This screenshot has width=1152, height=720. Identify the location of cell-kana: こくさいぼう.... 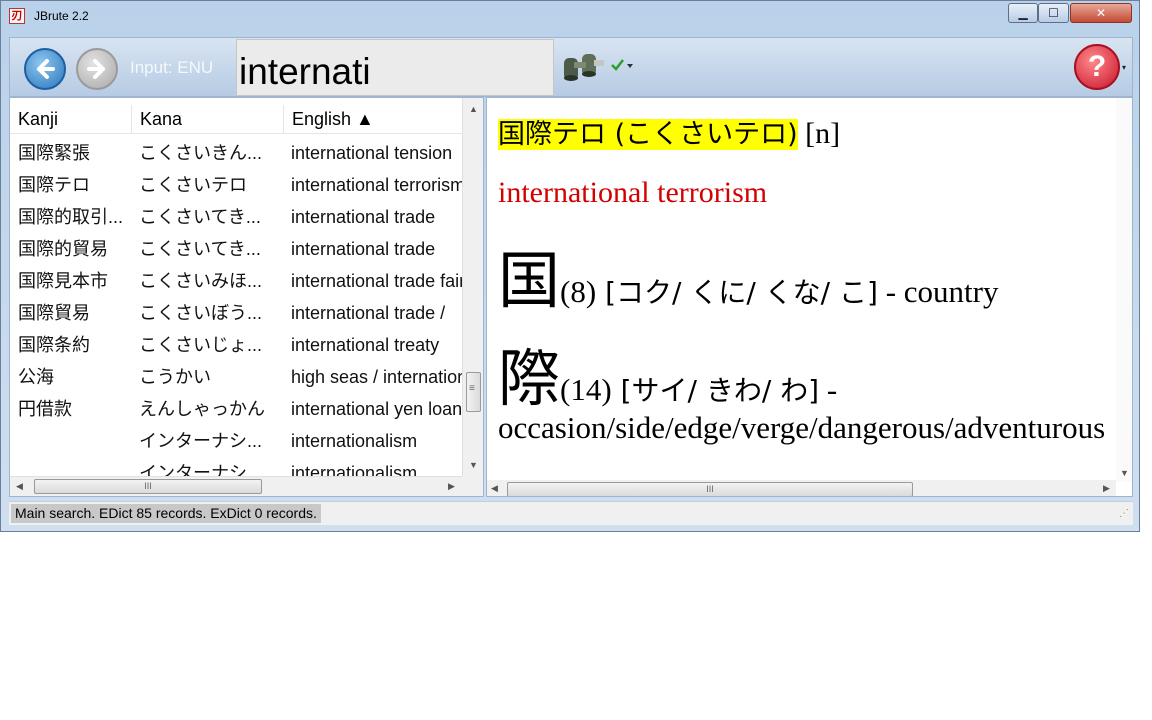
(201, 313).